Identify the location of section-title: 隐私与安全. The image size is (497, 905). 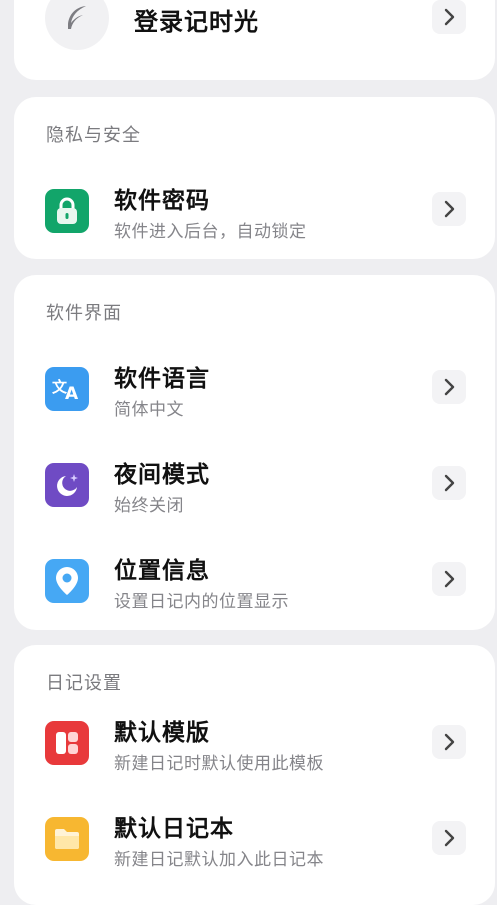
(93, 135).